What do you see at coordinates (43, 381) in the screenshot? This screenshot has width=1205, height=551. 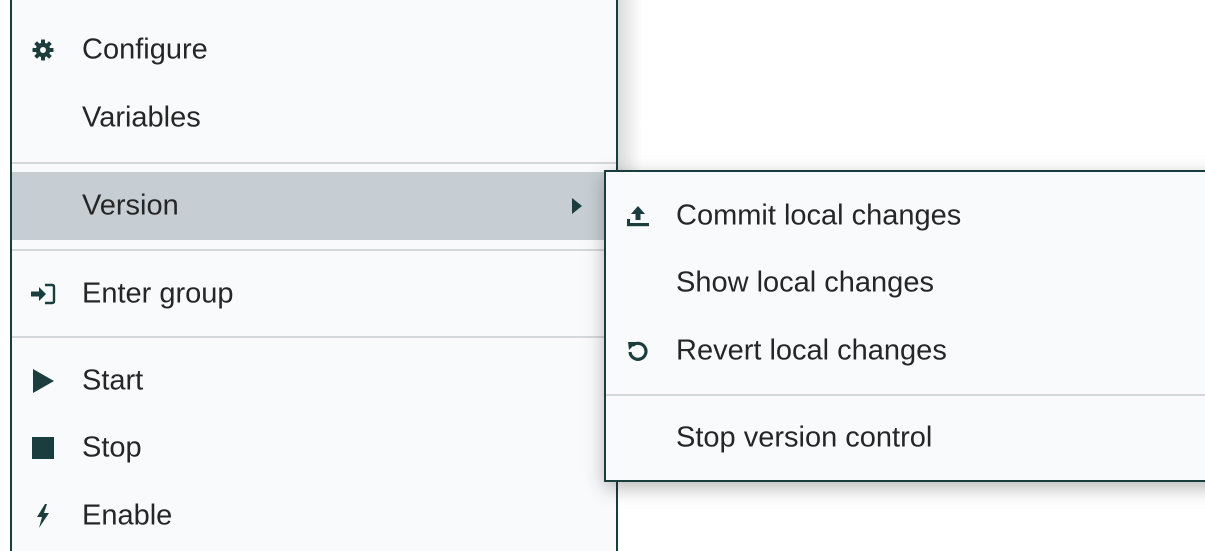 I see `play-icon` at bounding box center [43, 381].